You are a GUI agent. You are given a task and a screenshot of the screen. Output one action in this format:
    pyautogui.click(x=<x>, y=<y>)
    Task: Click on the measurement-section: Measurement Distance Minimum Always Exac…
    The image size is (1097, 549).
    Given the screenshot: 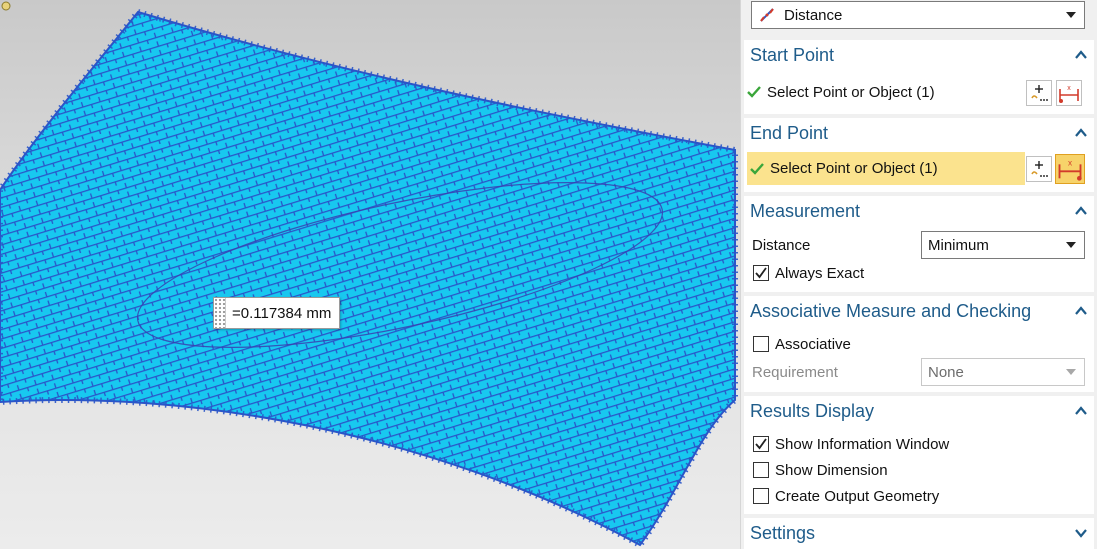 What is the action you would take?
    pyautogui.click(x=919, y=244)
    